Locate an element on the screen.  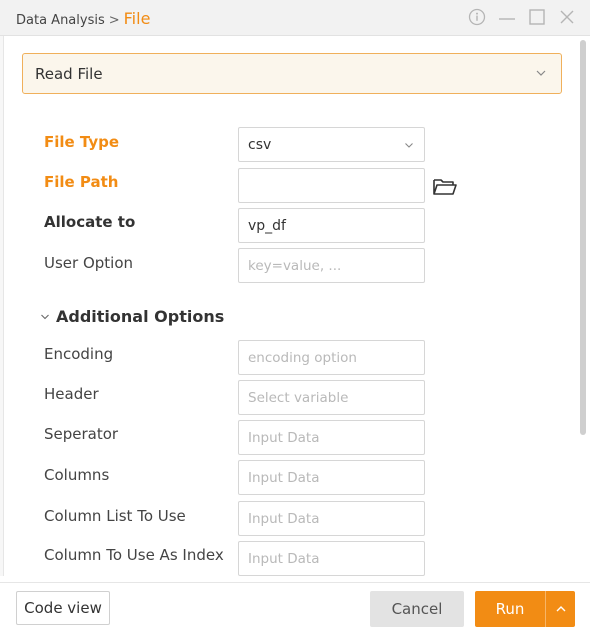
read-mode-selected-value: Read File is located at coordinates (69, 74).